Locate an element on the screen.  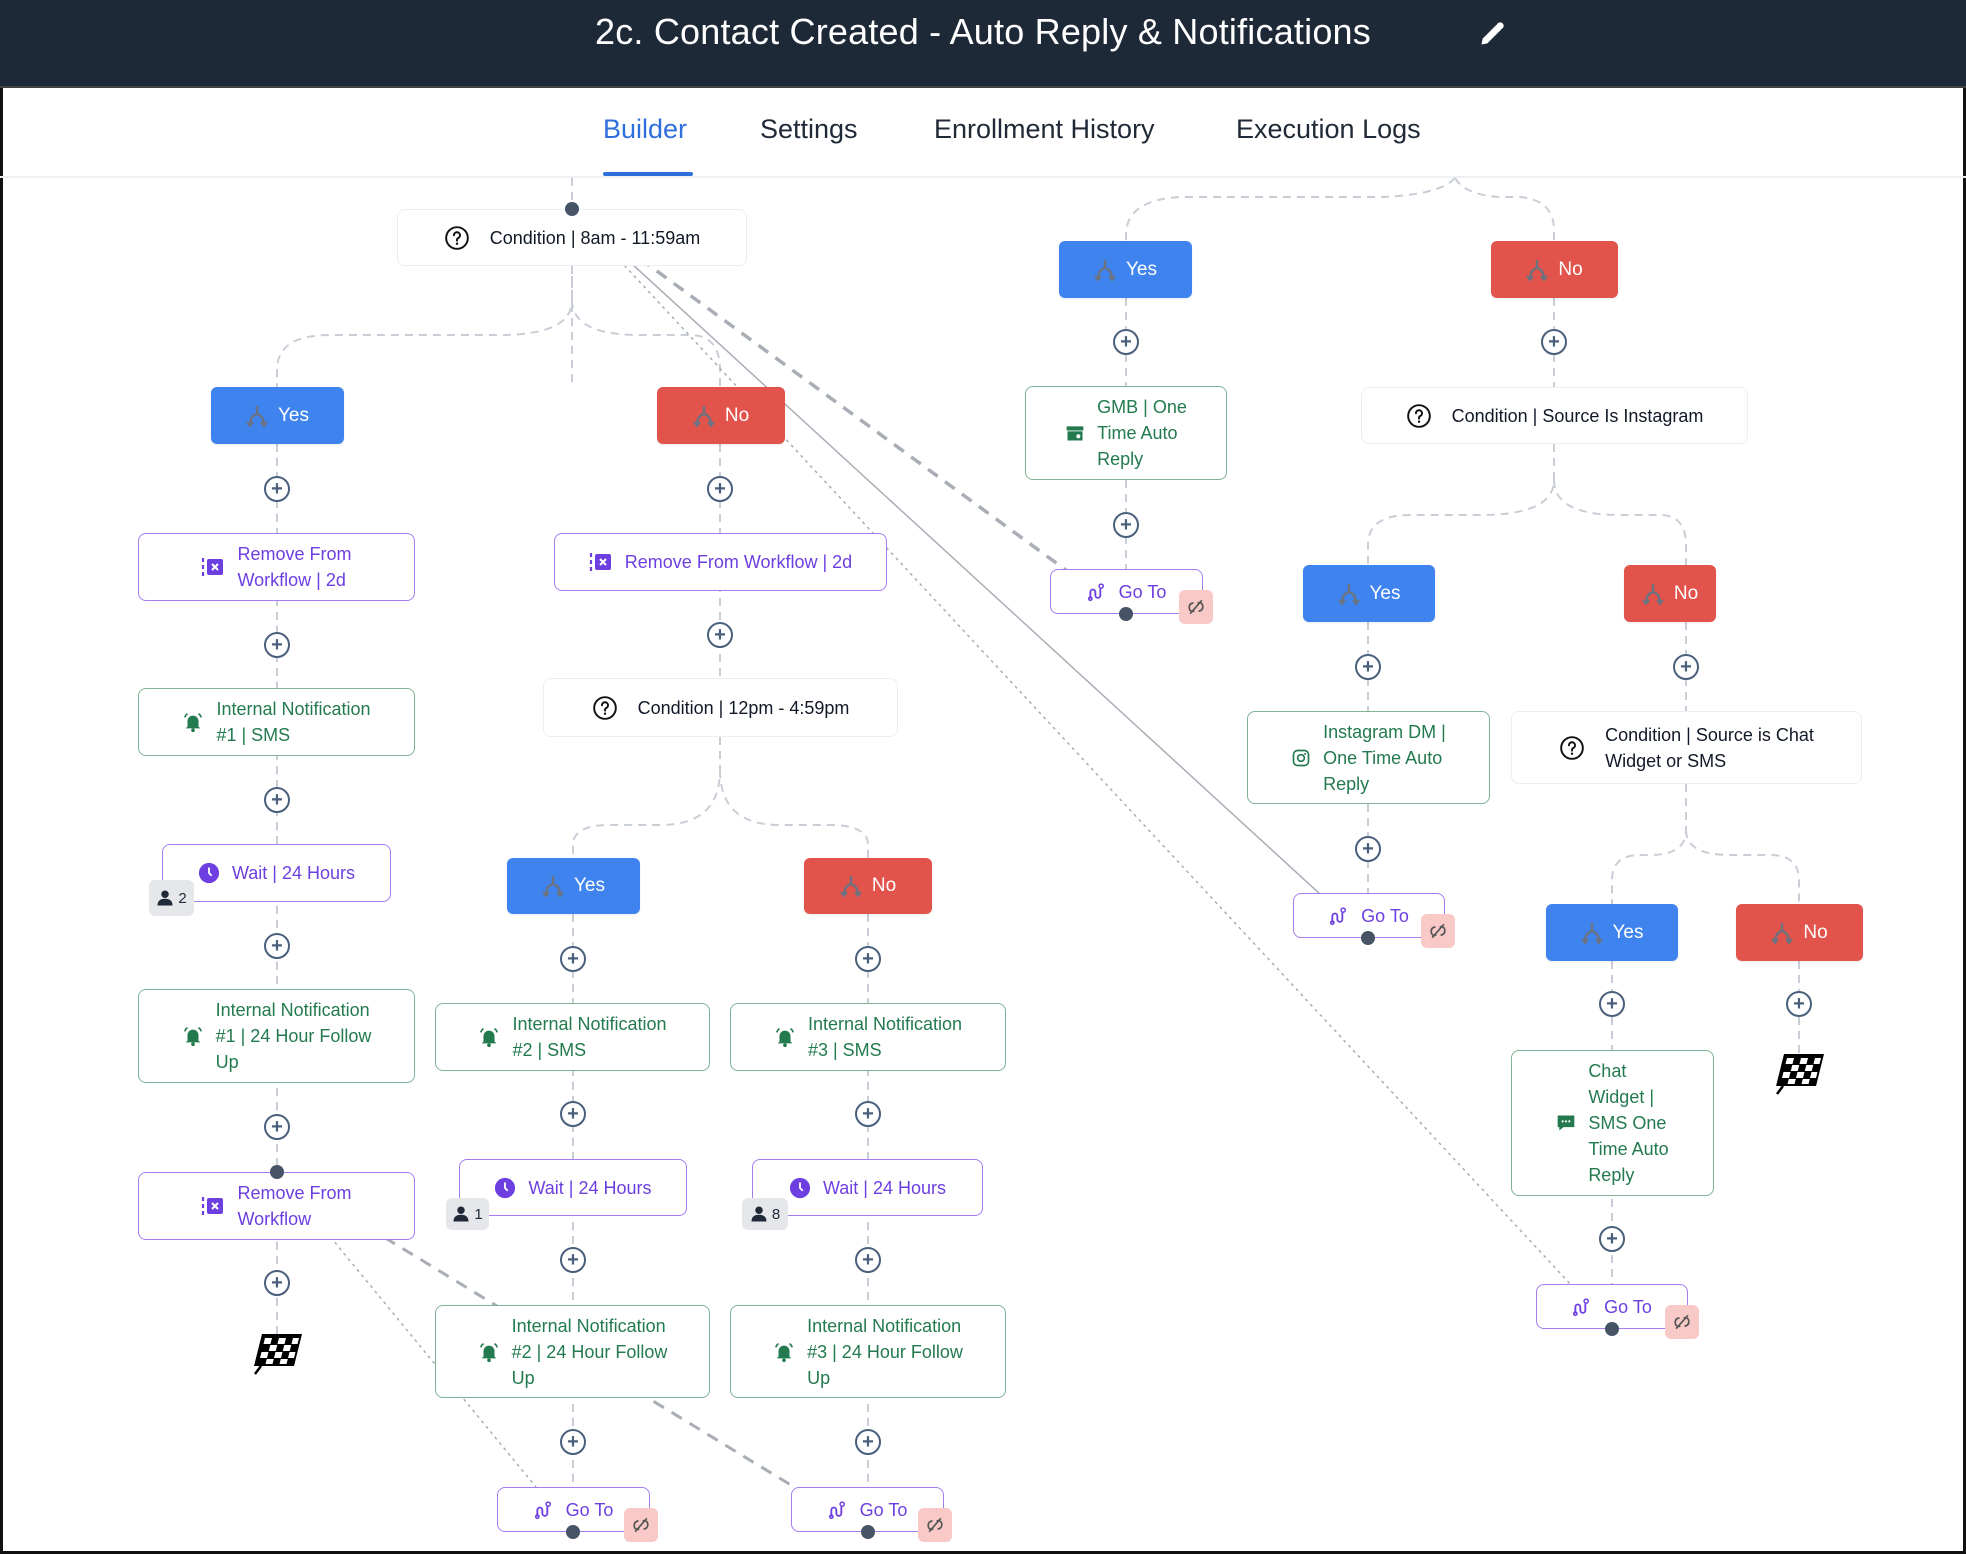
condition-node-chat-sms: Condition | Source is Chat Widget or SMS is located at coordinates (1686, 747).